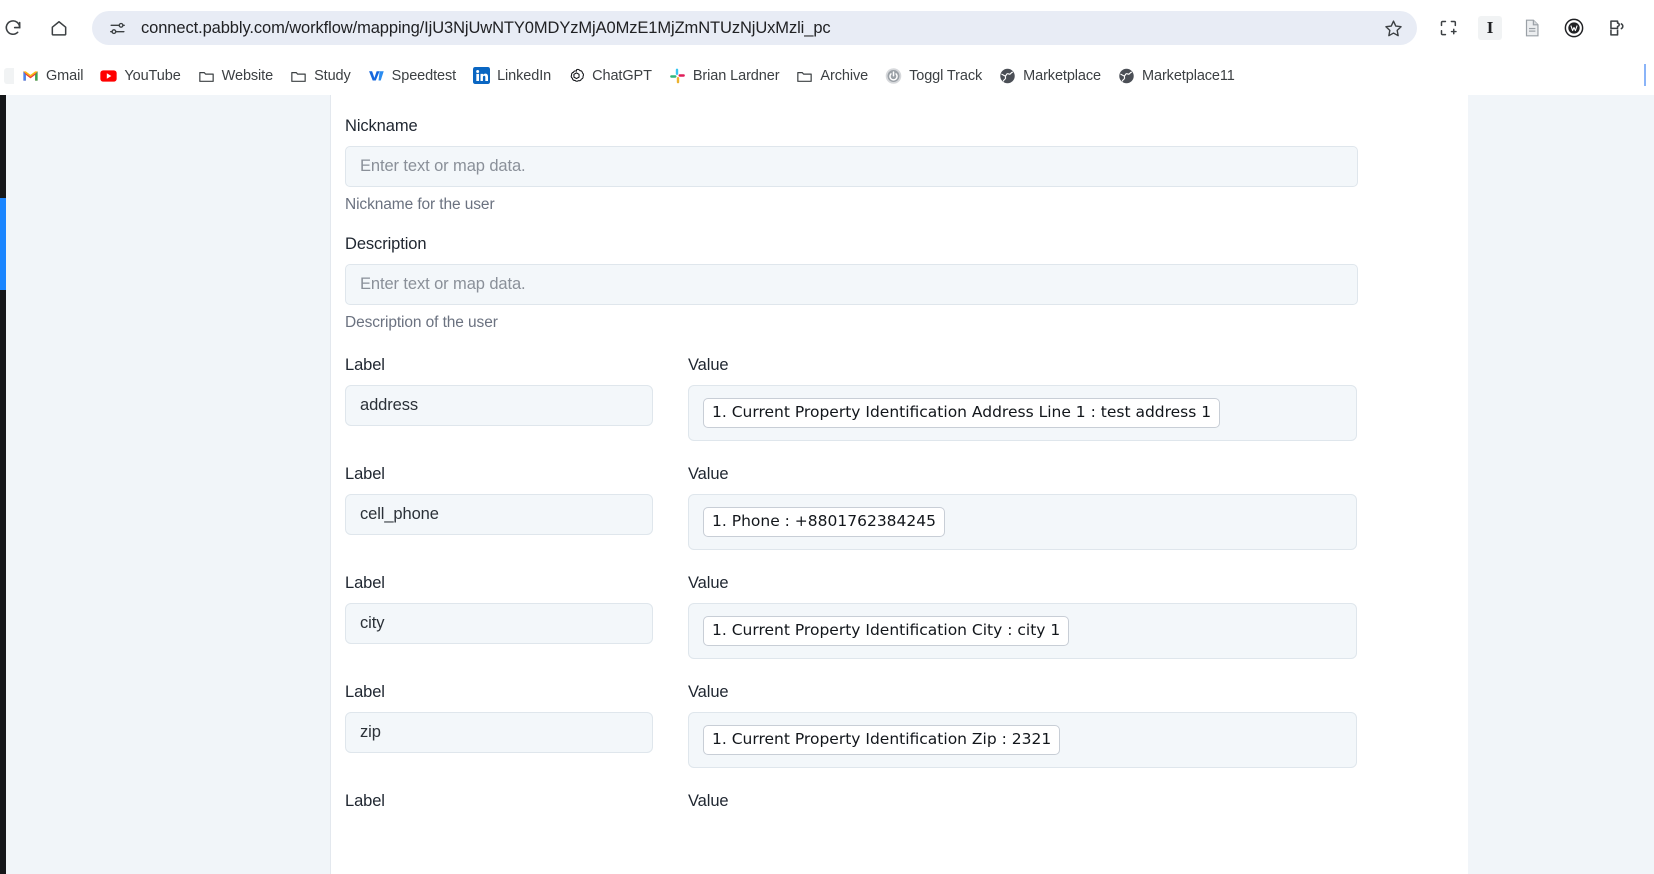 This screenshot has height=874, width=1654. Describe the element at coordinates (482, 75) in the screenshot. I see `linkedin-icon` at that location.